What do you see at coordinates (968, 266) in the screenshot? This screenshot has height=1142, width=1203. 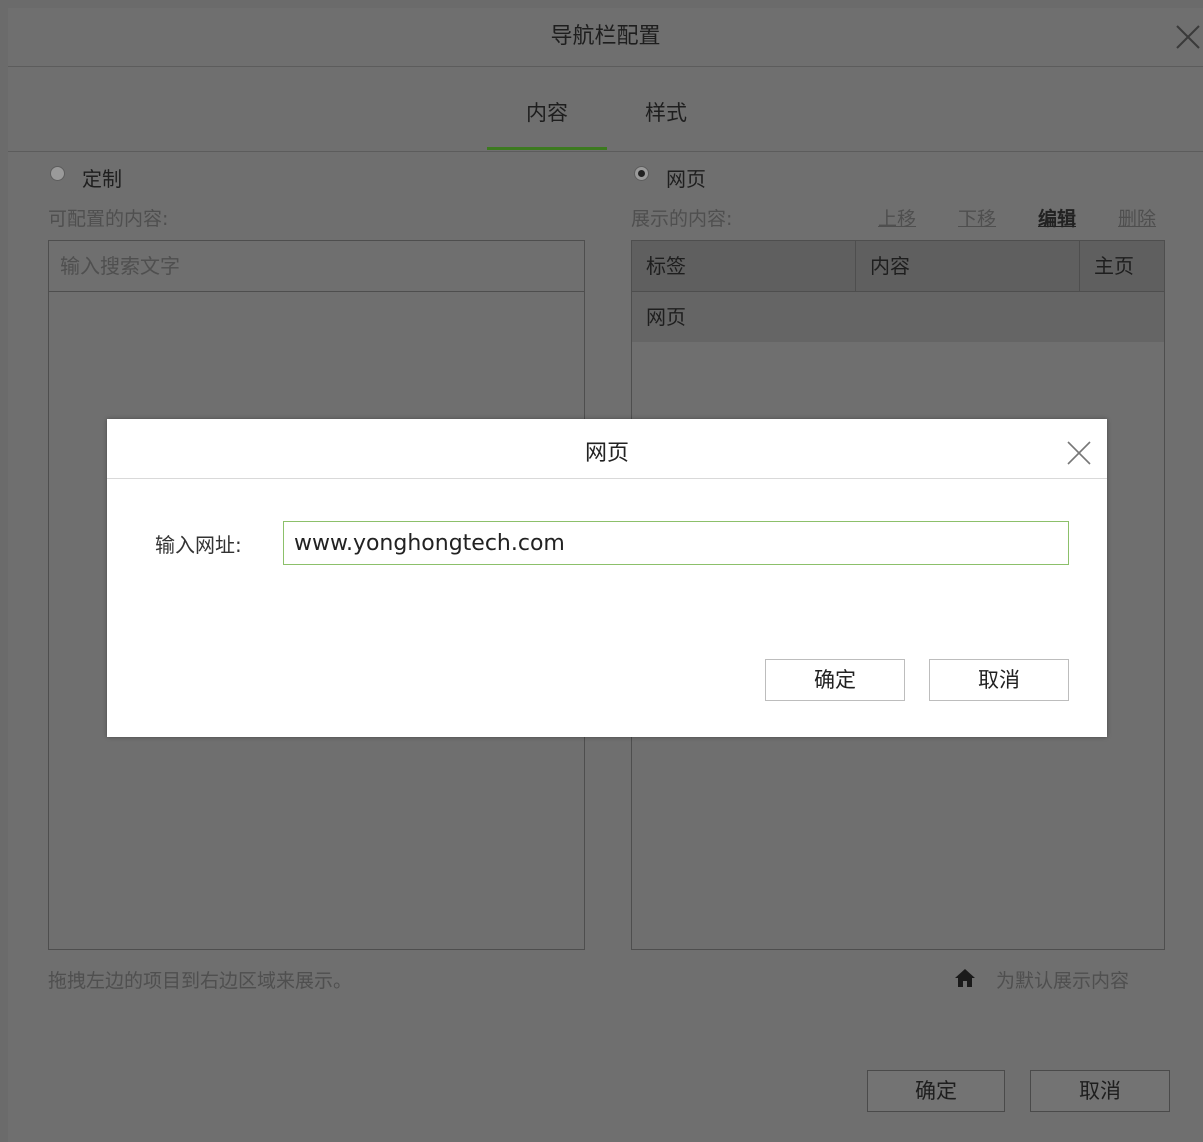 I see `column-content: 内容` at bounding box center [968, 266].